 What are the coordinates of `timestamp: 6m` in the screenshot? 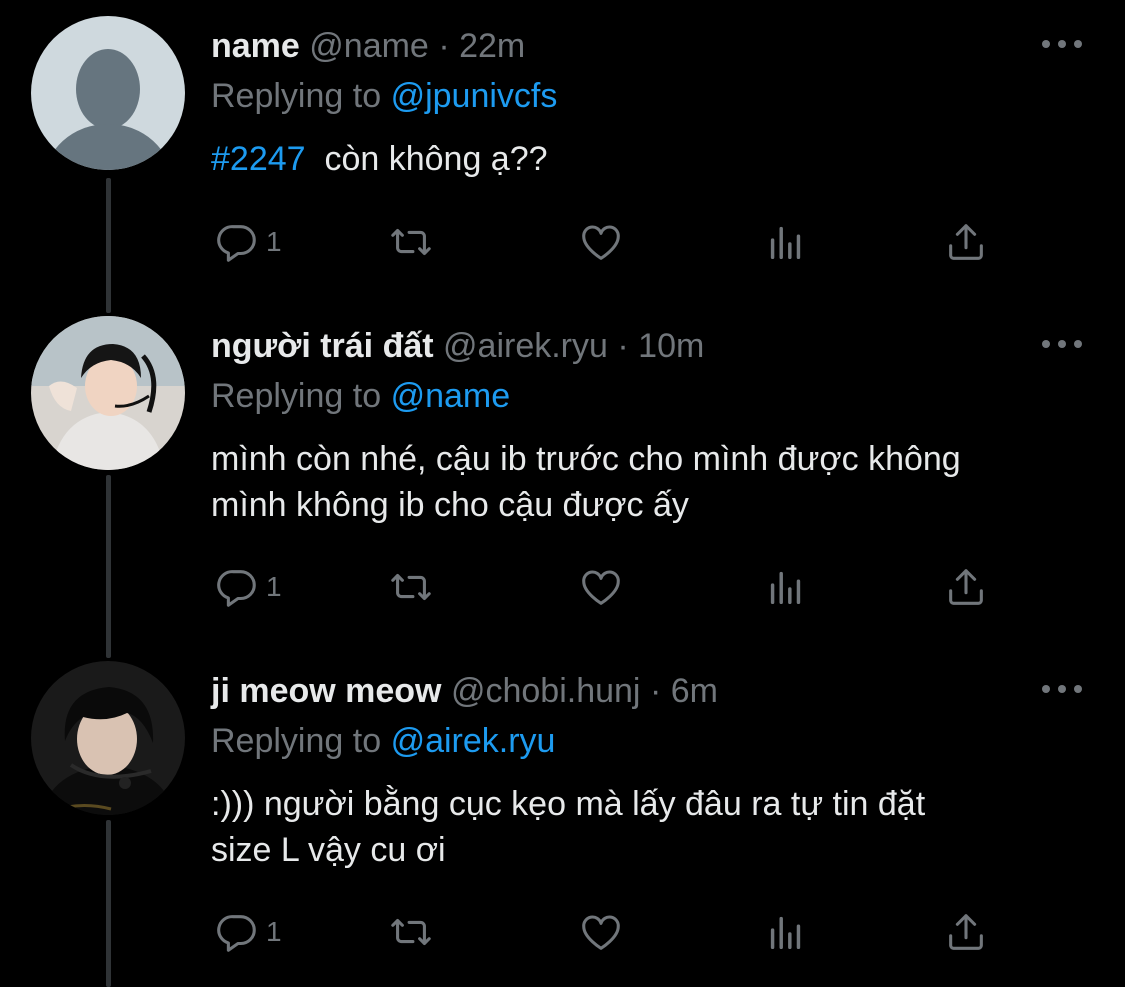 It's located at (694, 691).